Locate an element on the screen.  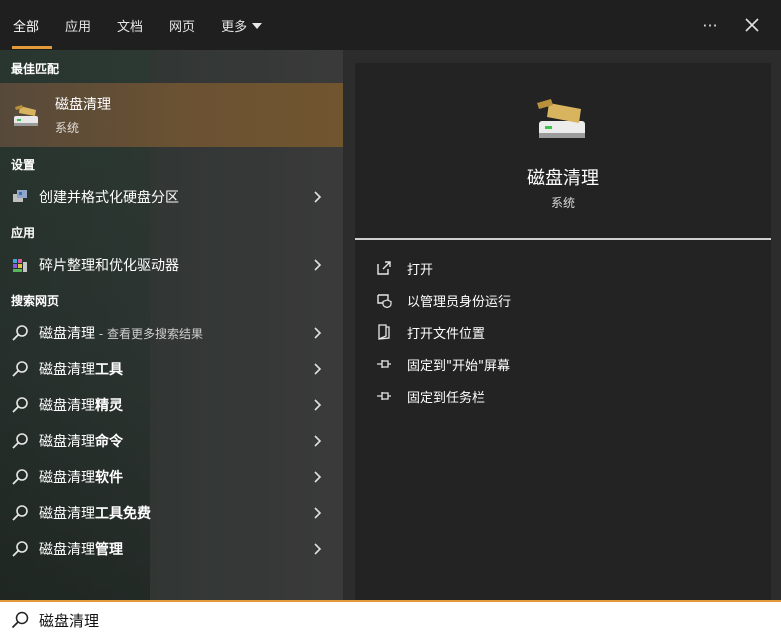
best-match-item: 磁盘清理 系统 is located at coordinates (171, 115).